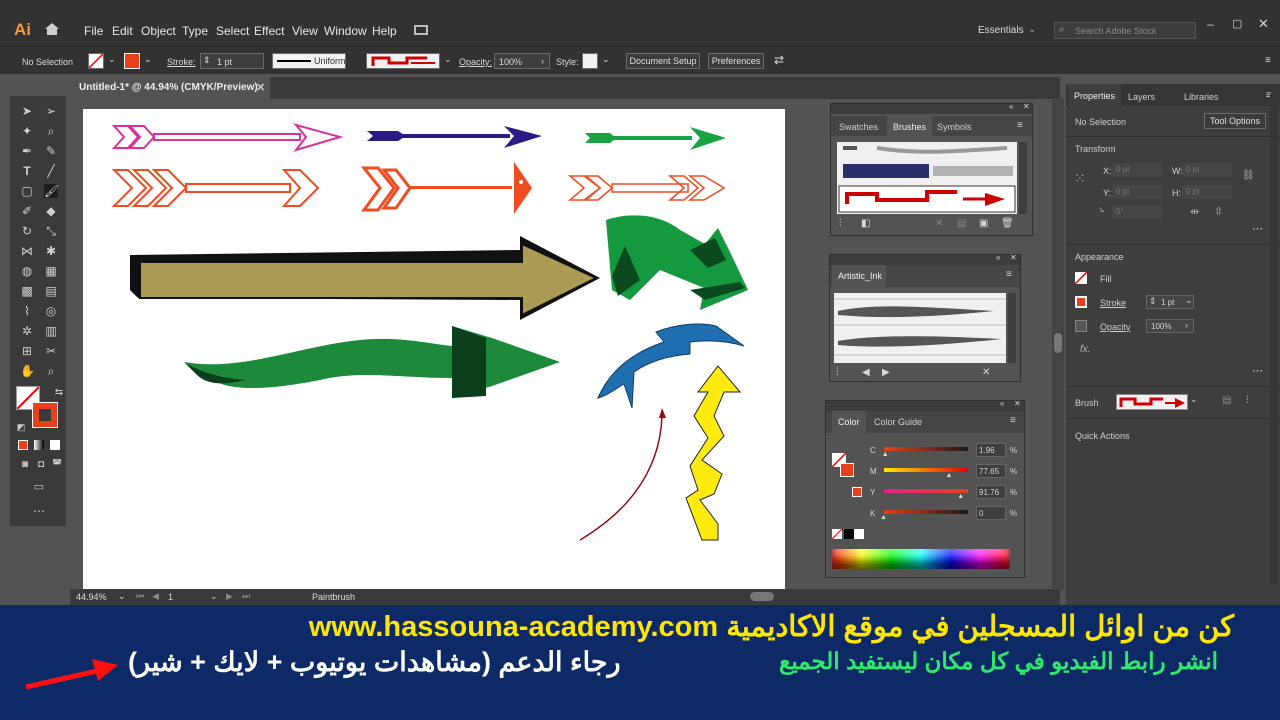 This screenshot has width=1280, height=720. What do you see at coordinates (1207, 192) in the screenshot?
I see `h-field: 0 pt` at bounding box center [1207, 192].